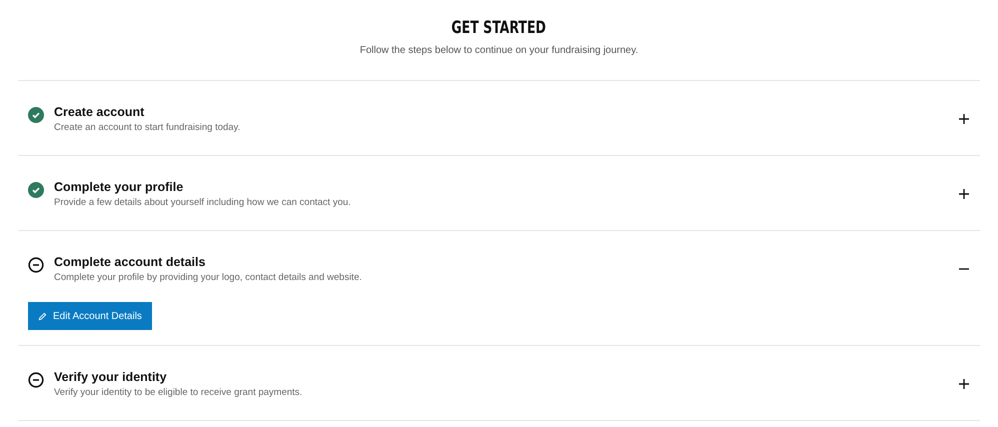 Image resolution: width=998 pixels, height=427 pixels. I want to click on step-description: Complete your profile by providing your logo, contact details and website., so click(208, 277).